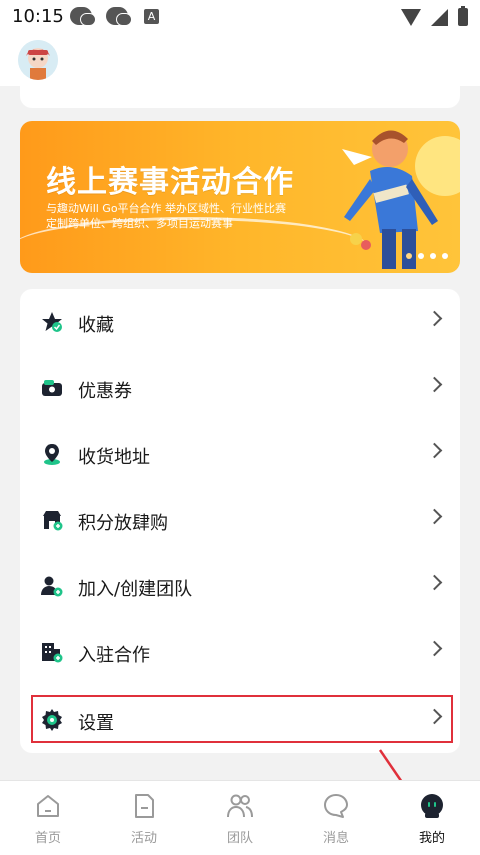 This screenshot has width=480, height=855. I want to click on status-time: 10:15, so click(38, 16).